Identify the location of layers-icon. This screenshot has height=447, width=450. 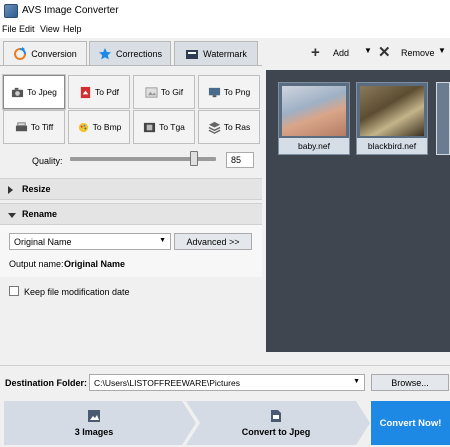
(214, 127).